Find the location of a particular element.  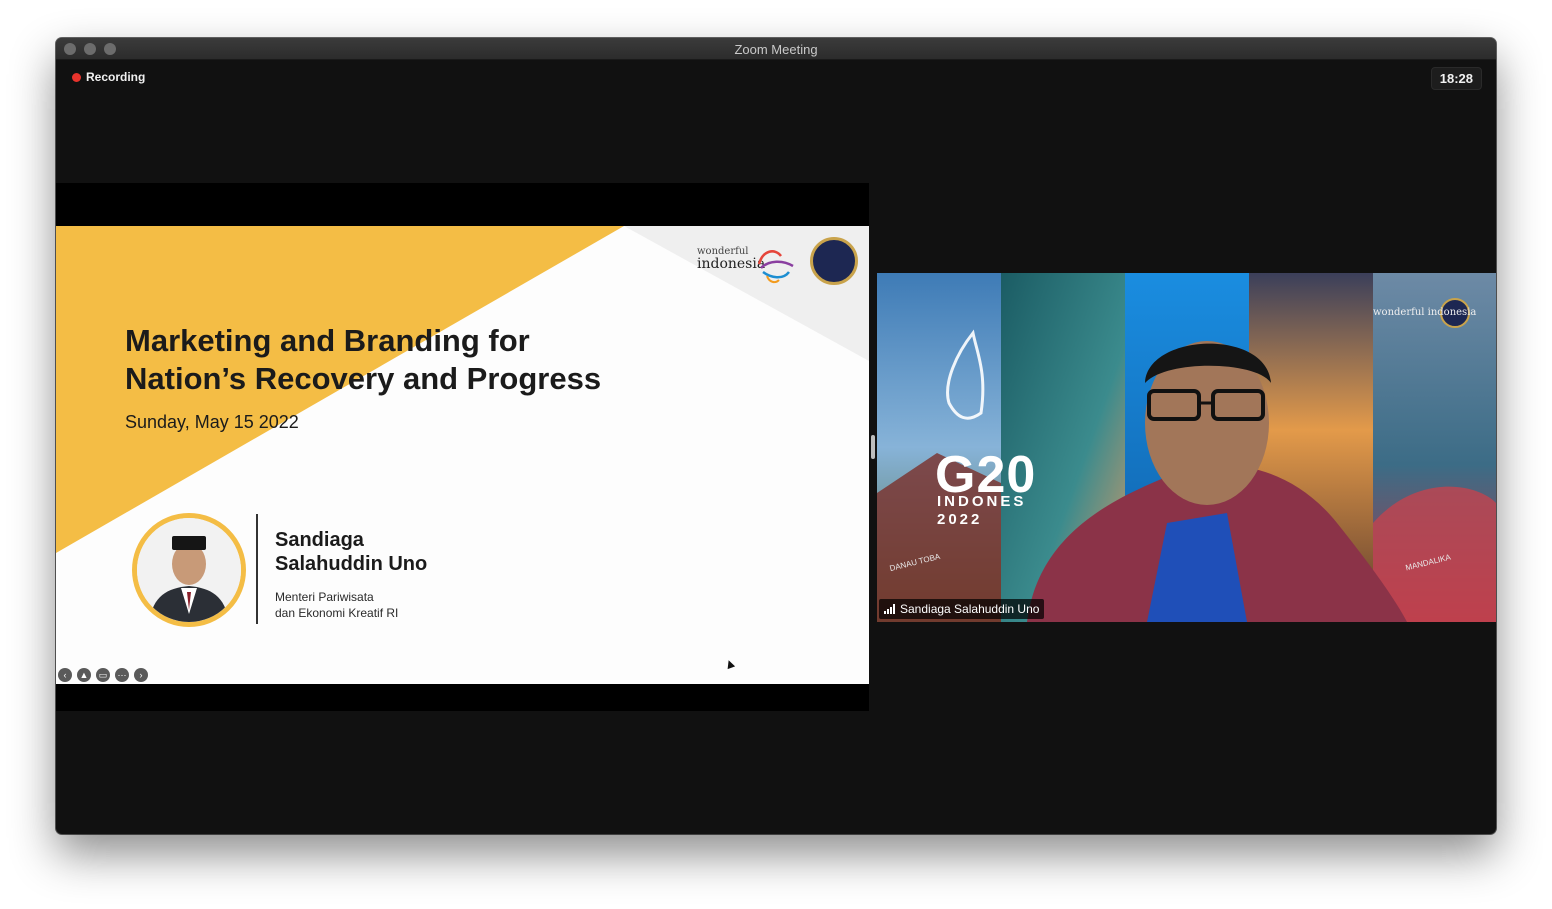

g20-subtitle: INDONES 2022 is located at coordinates (981, 511).